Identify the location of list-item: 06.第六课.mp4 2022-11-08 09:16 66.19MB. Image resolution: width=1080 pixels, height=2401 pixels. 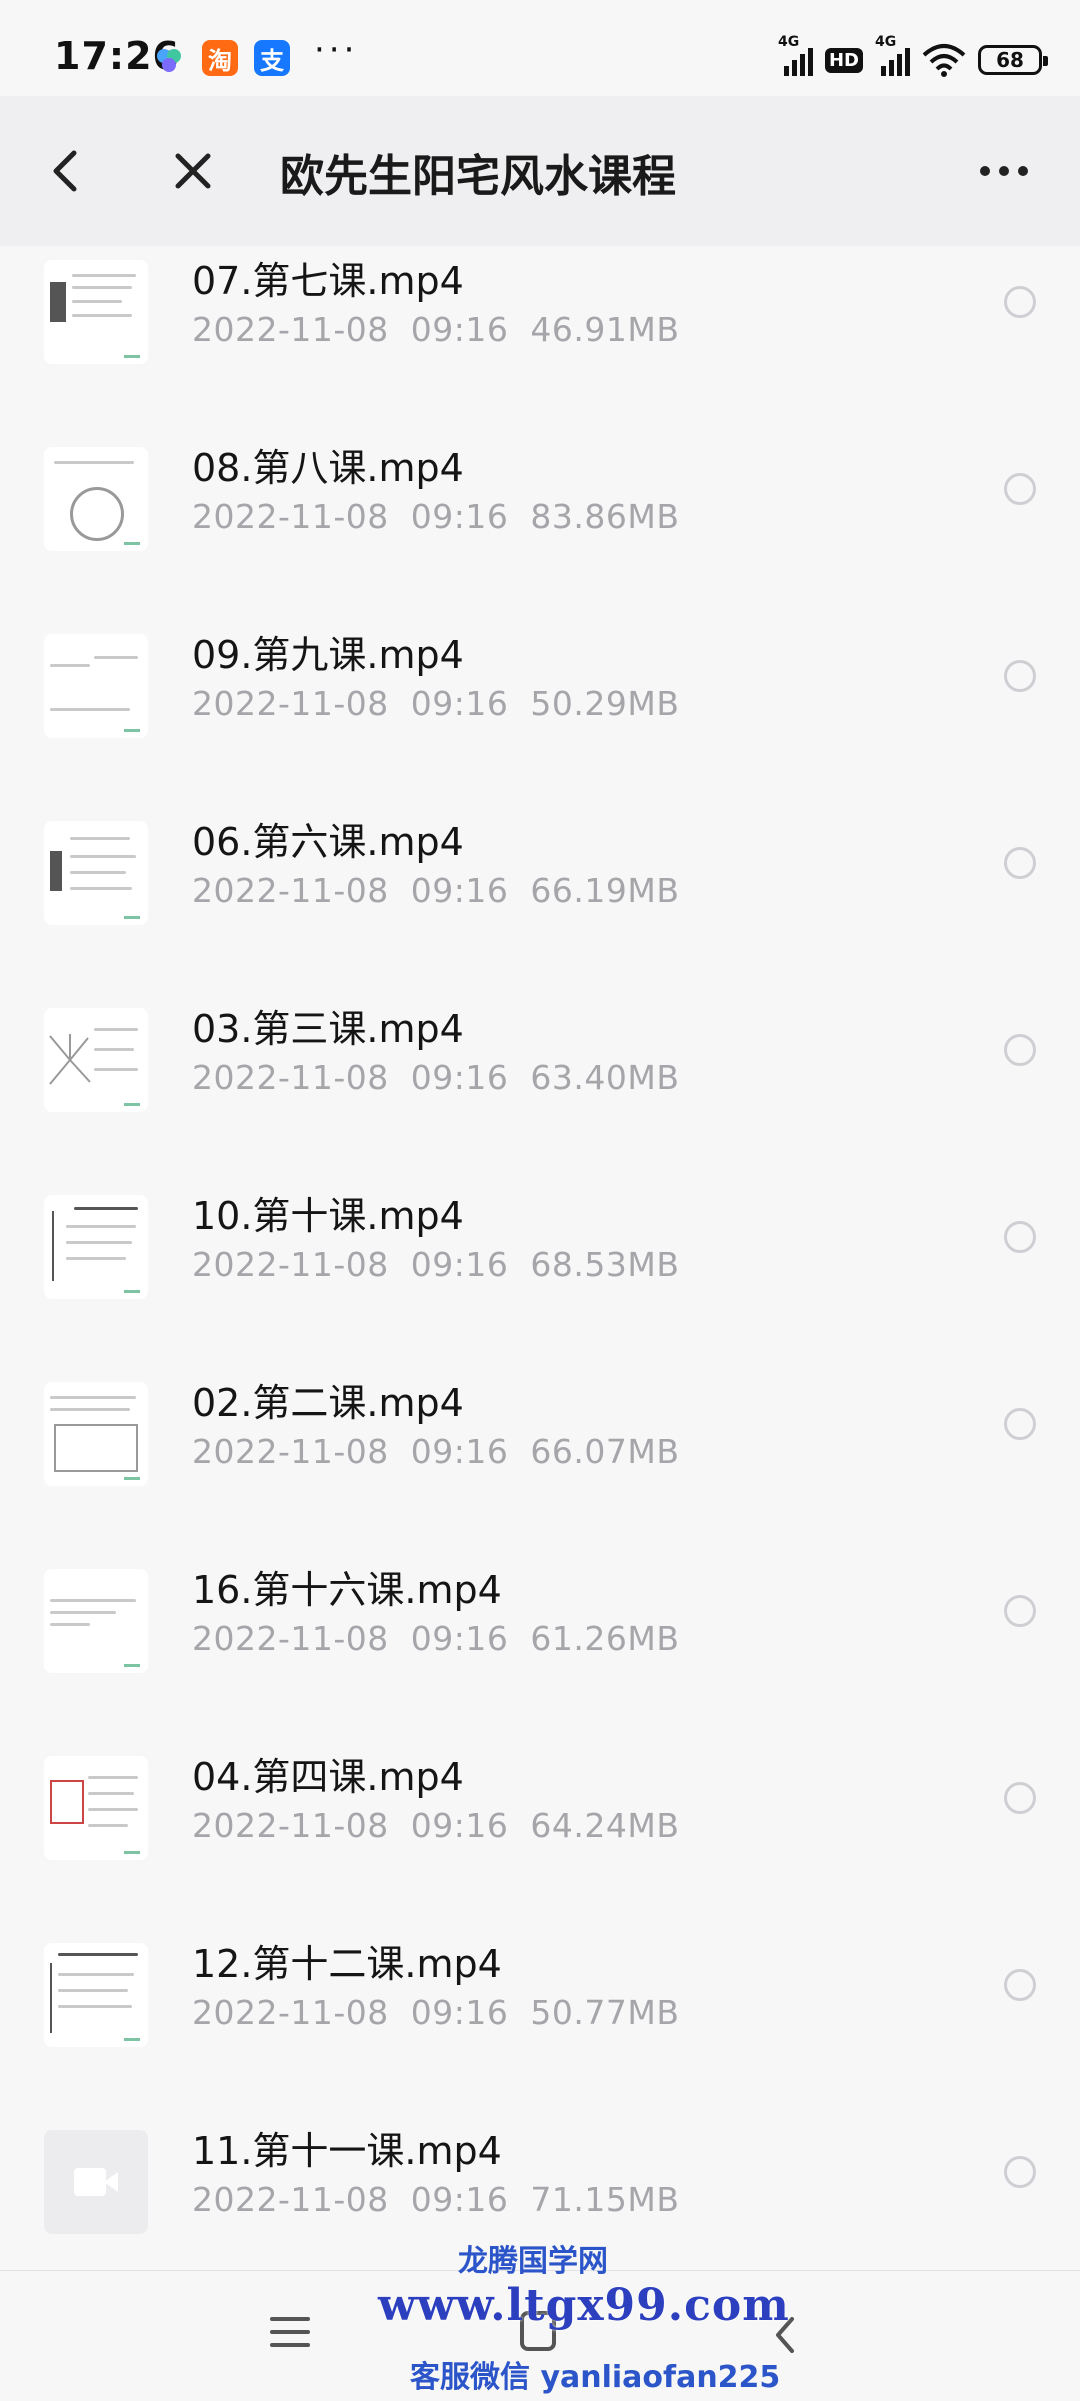
(540, 874).